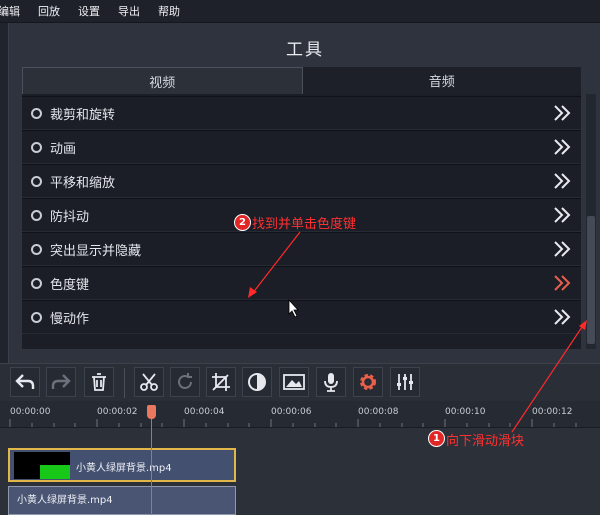  I want to click on redo-button, so click(61, 382).